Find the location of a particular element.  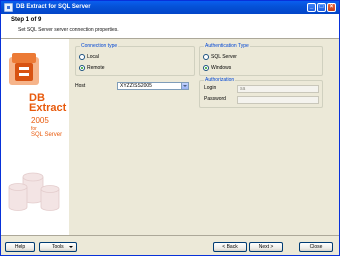

close-window-button: × is located at coordinates (331, 7).